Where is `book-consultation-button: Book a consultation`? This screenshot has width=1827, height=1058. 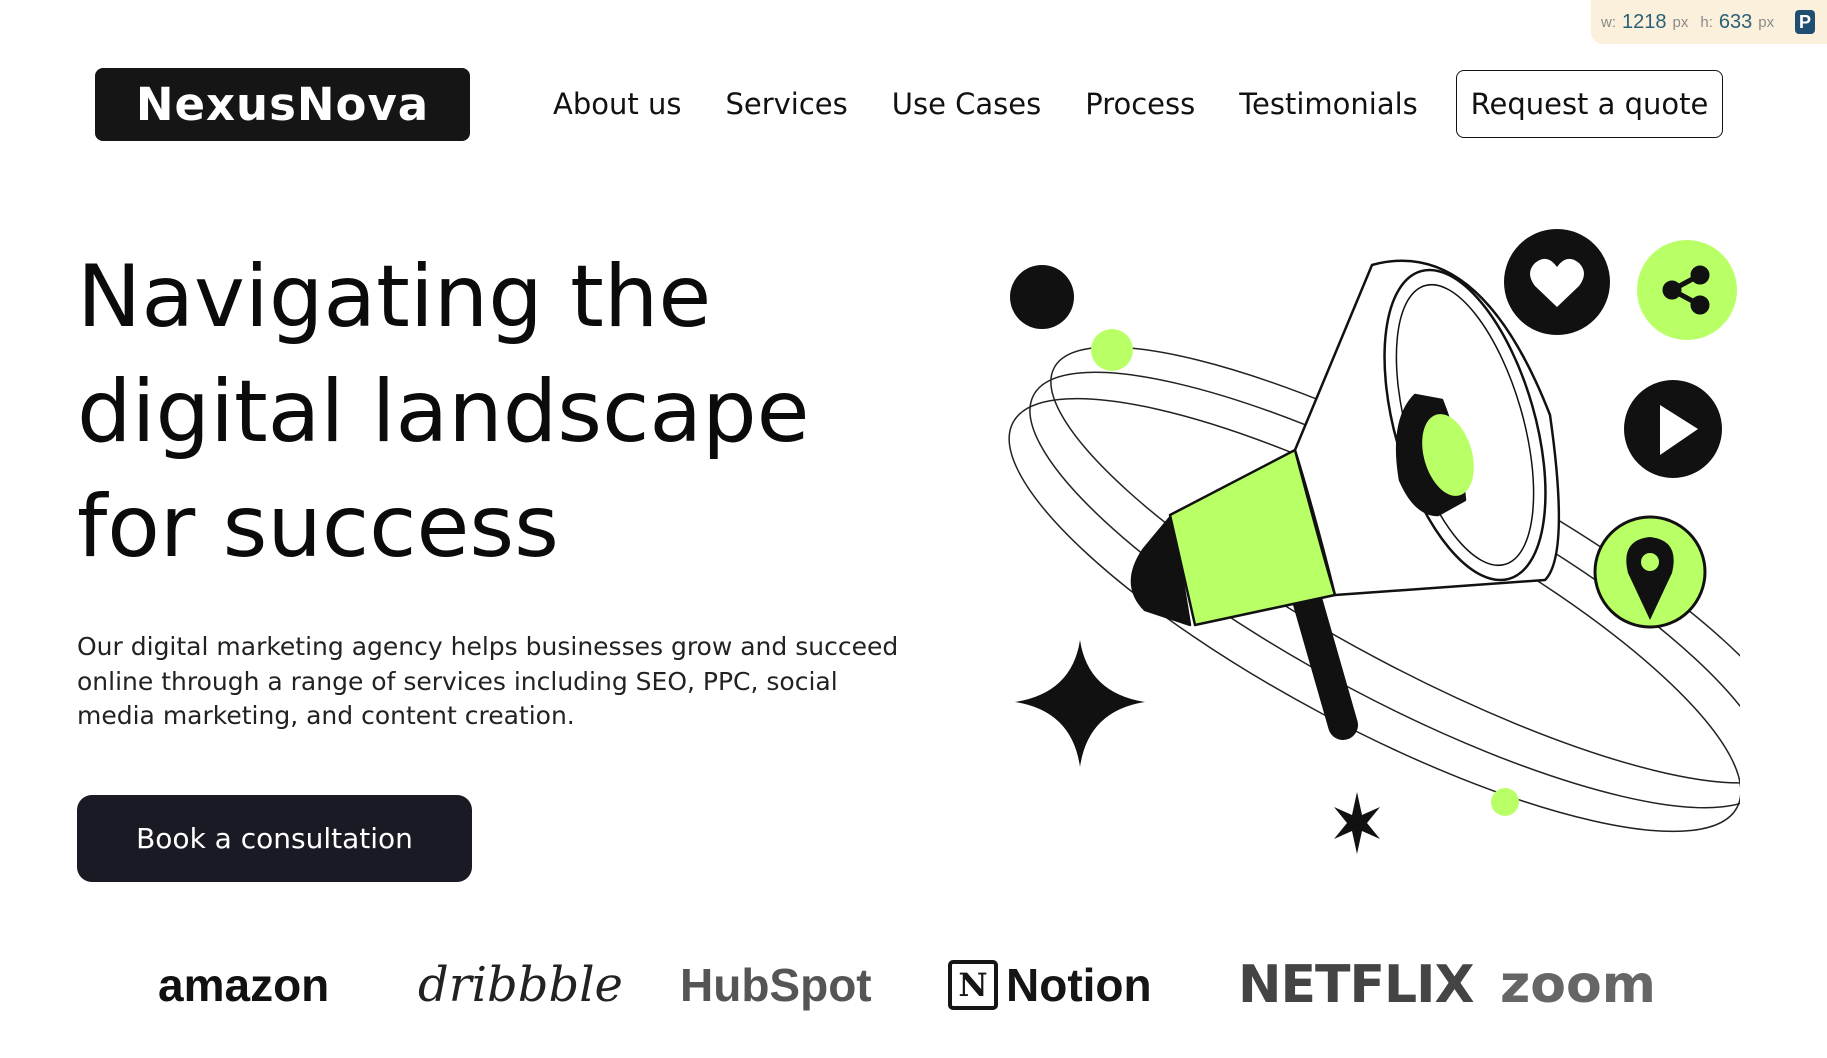 book-consultation-button: Book a consultation is located at coordinates (274, 838).